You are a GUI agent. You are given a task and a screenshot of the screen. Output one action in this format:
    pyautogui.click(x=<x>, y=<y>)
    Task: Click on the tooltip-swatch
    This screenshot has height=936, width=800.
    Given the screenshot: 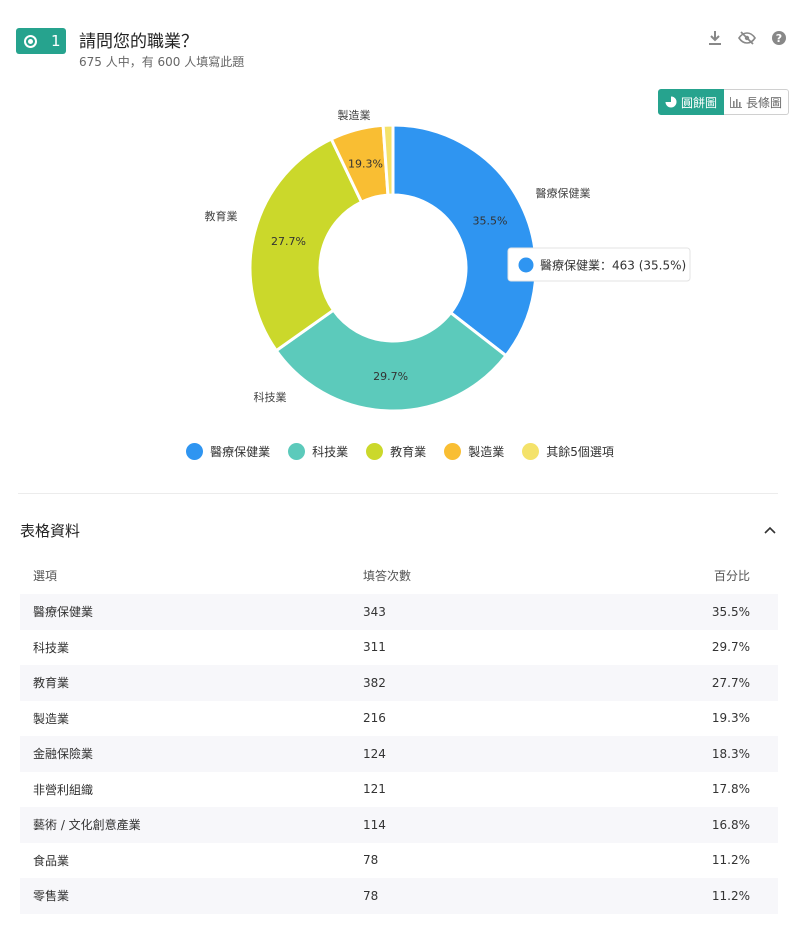 What is the action you would take?
    pyautogui.click(x=526, y=265)
    